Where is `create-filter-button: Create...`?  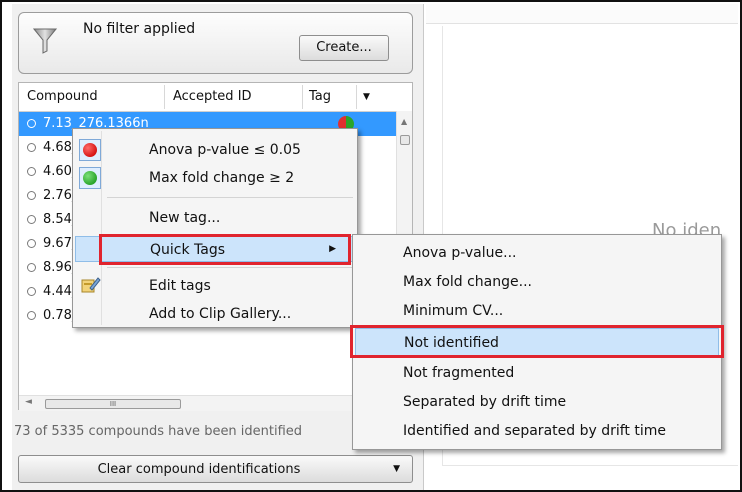 create-filter-button: Create... is located at coordinates (344, 48).